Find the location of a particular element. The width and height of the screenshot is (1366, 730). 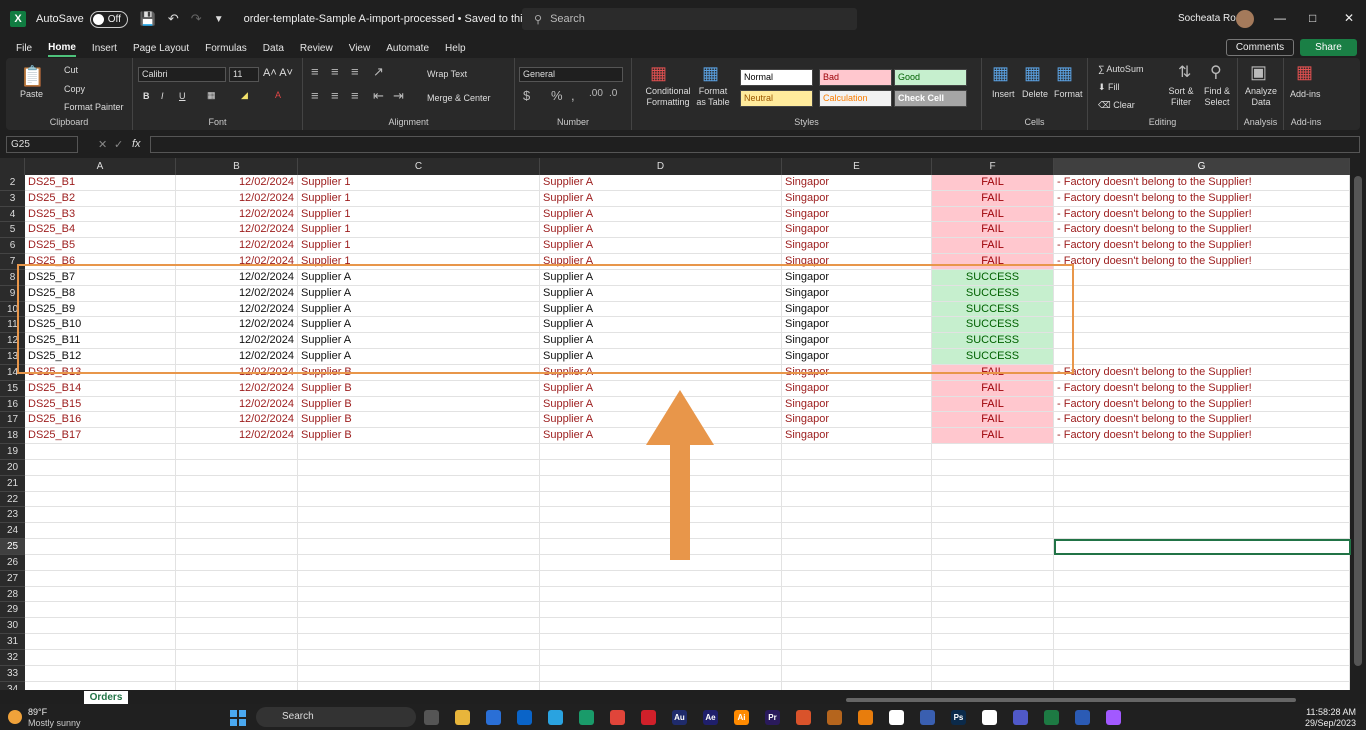

cell-c: Supplier B is located at coordinates (419, 420).